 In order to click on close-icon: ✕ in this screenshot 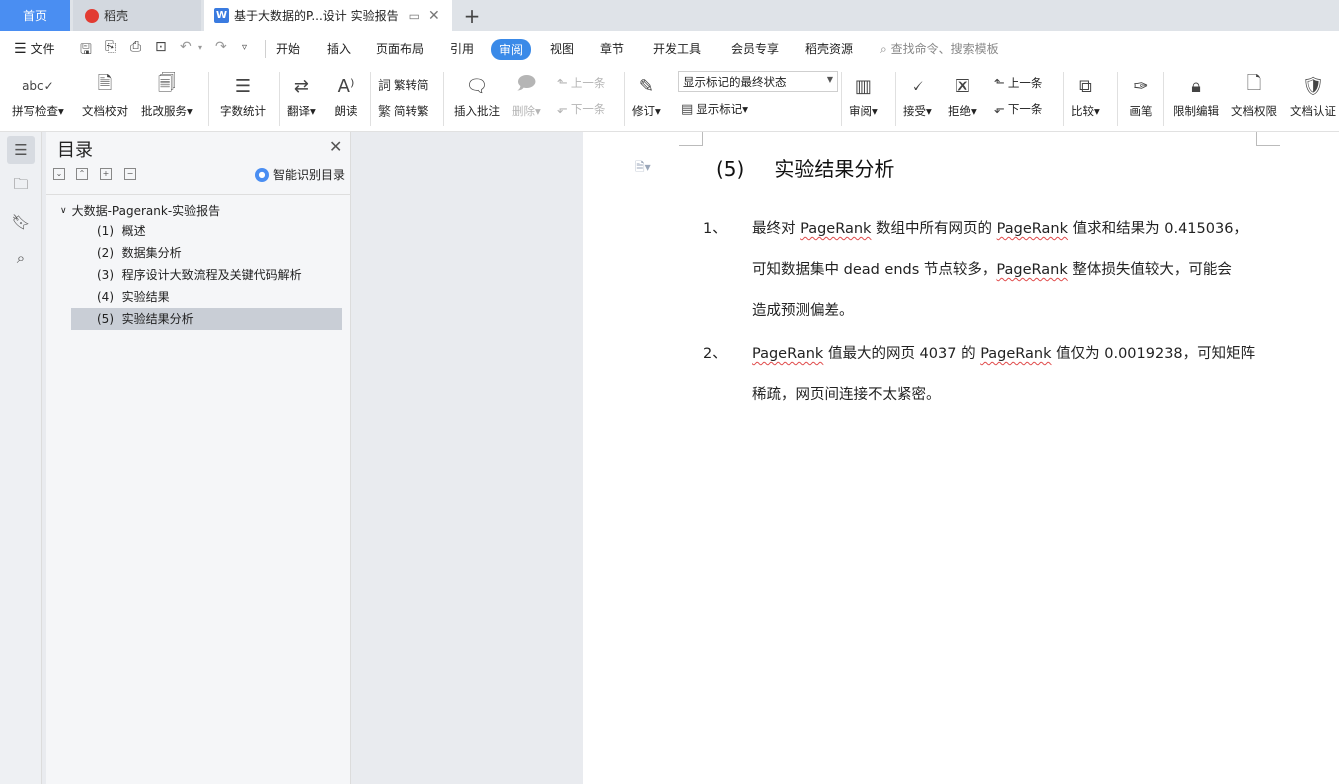, I will do `click(335, 146)`.